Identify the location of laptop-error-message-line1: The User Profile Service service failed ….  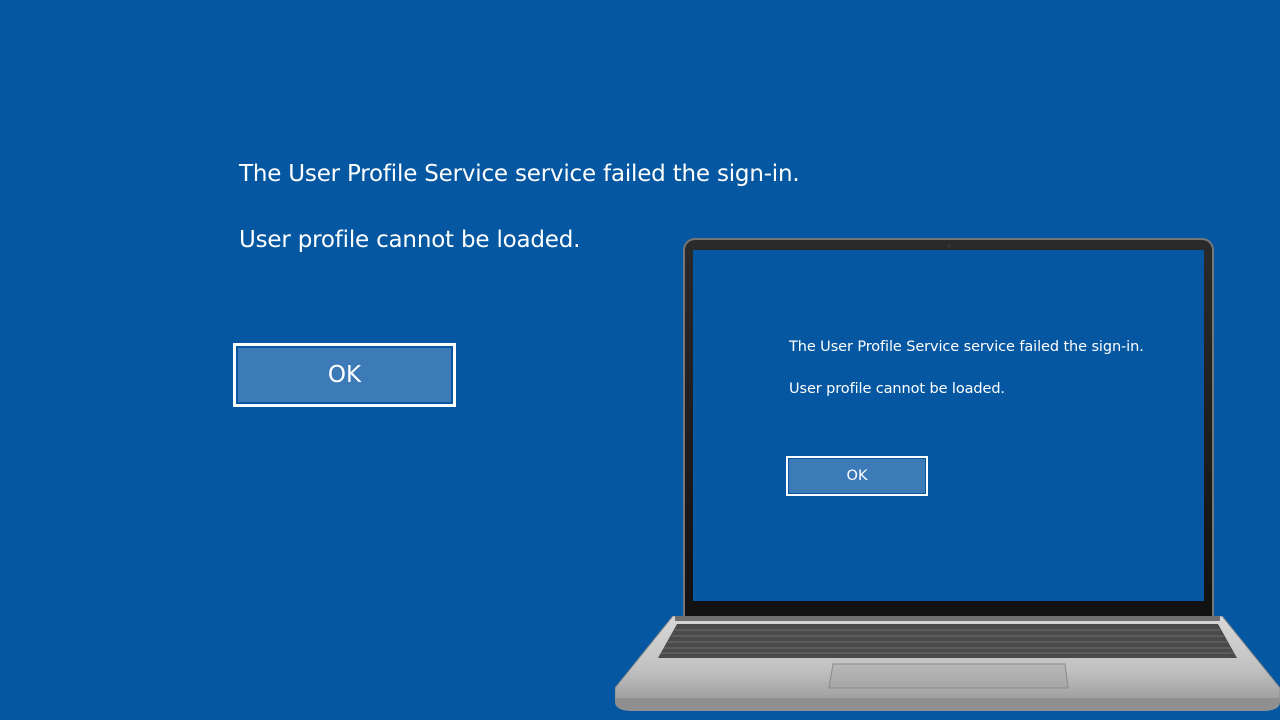
(966, 347).